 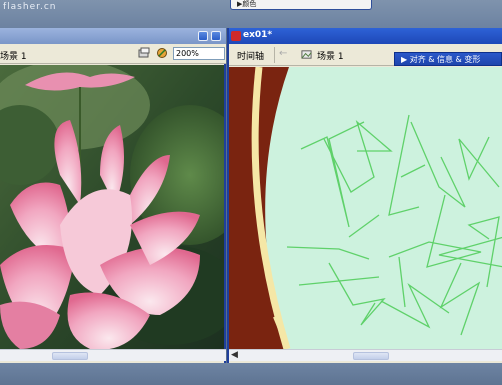 What do you see at coordinates (365, 36) in the screenshot?
I see `right-title-bar: ex01*` at bounding box center [365, 36].